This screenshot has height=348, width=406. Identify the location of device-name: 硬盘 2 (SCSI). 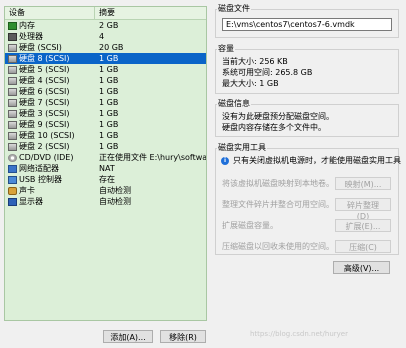
(44, 146).